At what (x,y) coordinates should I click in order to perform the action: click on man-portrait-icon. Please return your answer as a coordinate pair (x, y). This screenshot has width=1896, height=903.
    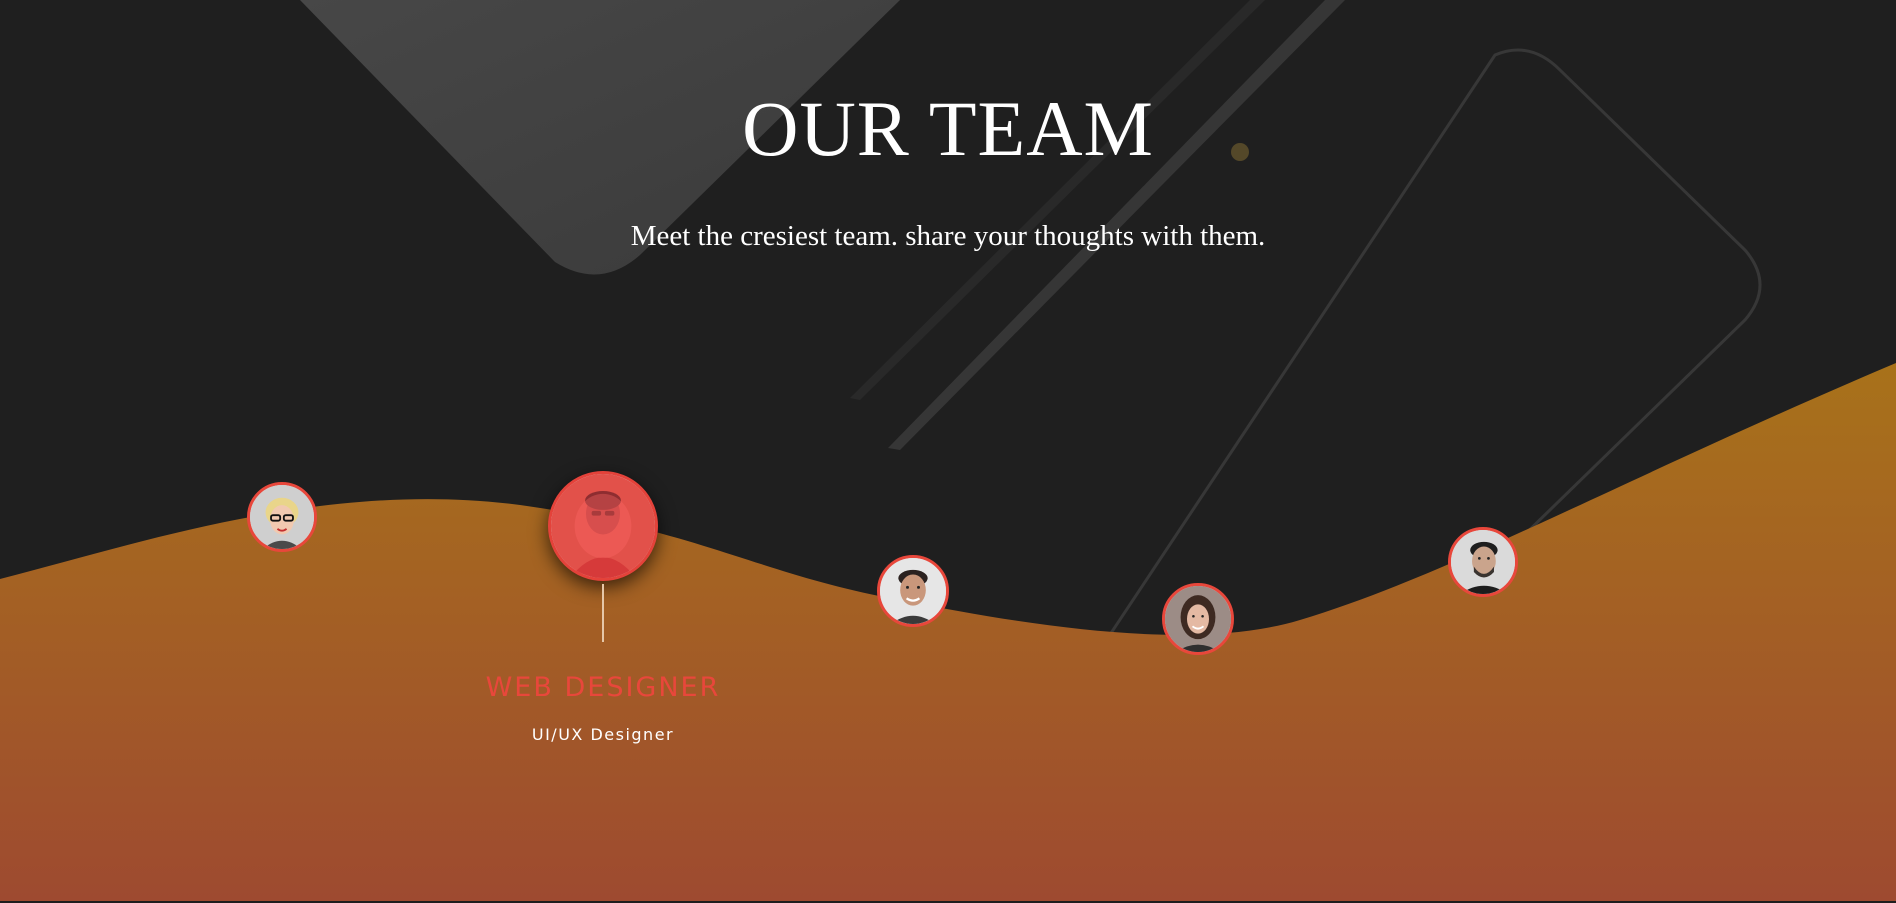
    Looking at the image, I should click on (603, 526).